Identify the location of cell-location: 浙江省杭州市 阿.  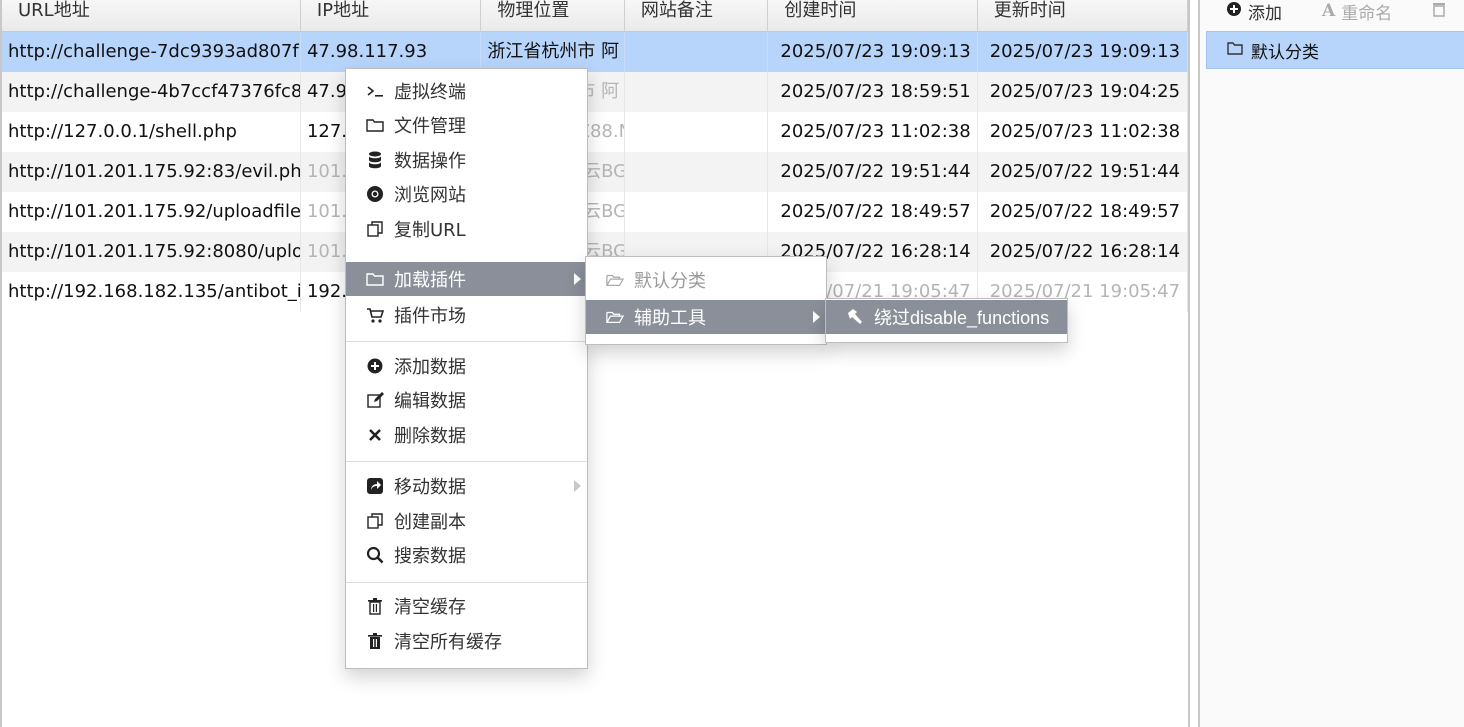
(553, 52).